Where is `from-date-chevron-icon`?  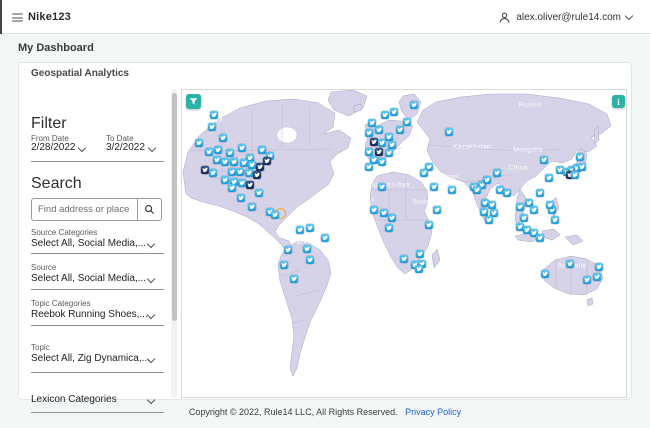 from-date-chevron-icon is located at coordinates (82, 148).